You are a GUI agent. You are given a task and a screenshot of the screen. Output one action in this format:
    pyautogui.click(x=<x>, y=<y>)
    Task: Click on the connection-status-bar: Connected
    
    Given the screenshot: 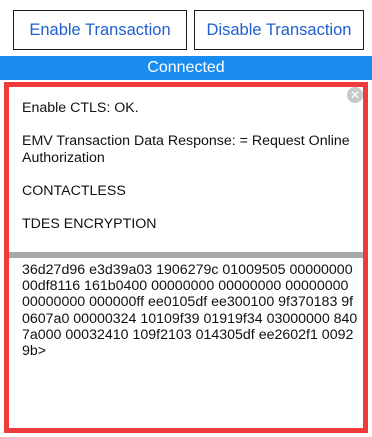 What is the action you would take?
    pyautogui.click(x=186, y=68)
    